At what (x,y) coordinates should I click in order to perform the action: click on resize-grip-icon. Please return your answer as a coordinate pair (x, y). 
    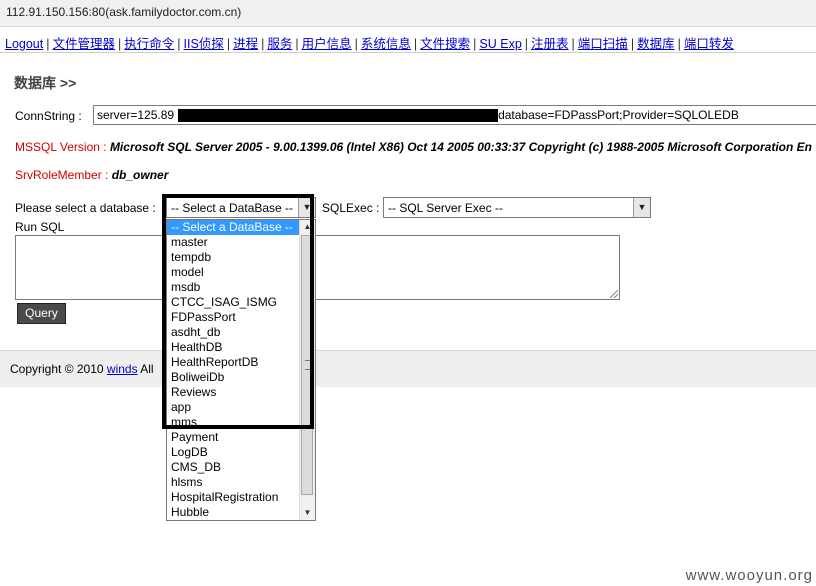
    Looking at the image, I should click on (614, 294).